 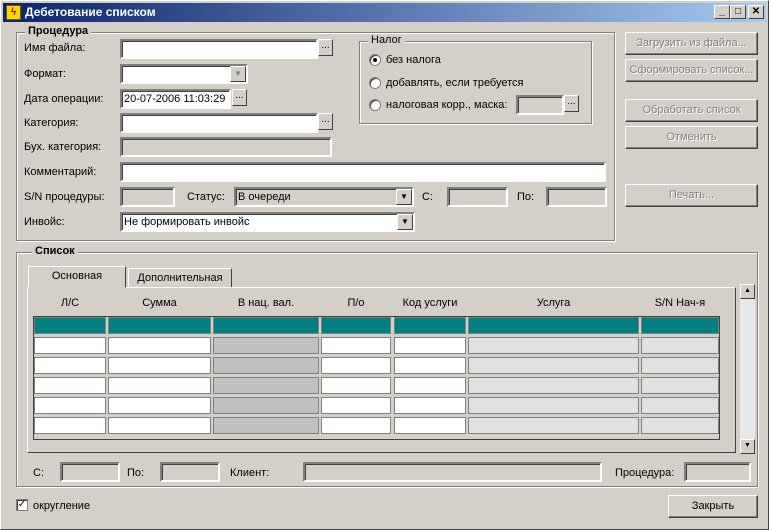 I want to click on radio-selected-dot, so click(x=375, y=60).